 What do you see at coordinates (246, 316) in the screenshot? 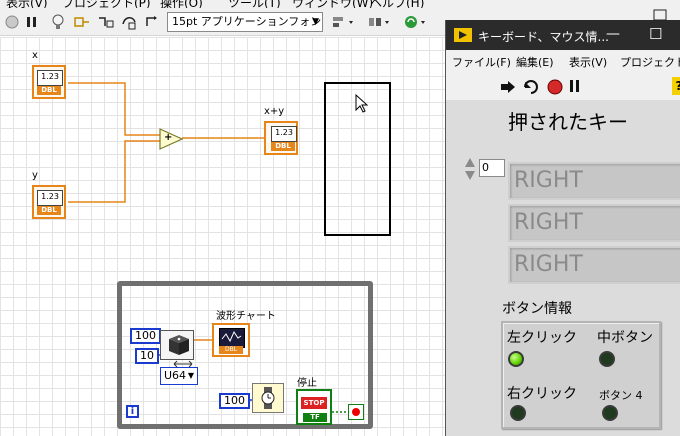
I see `waveform-chart-label: 波形チャート` at bounding box center [246, 316].